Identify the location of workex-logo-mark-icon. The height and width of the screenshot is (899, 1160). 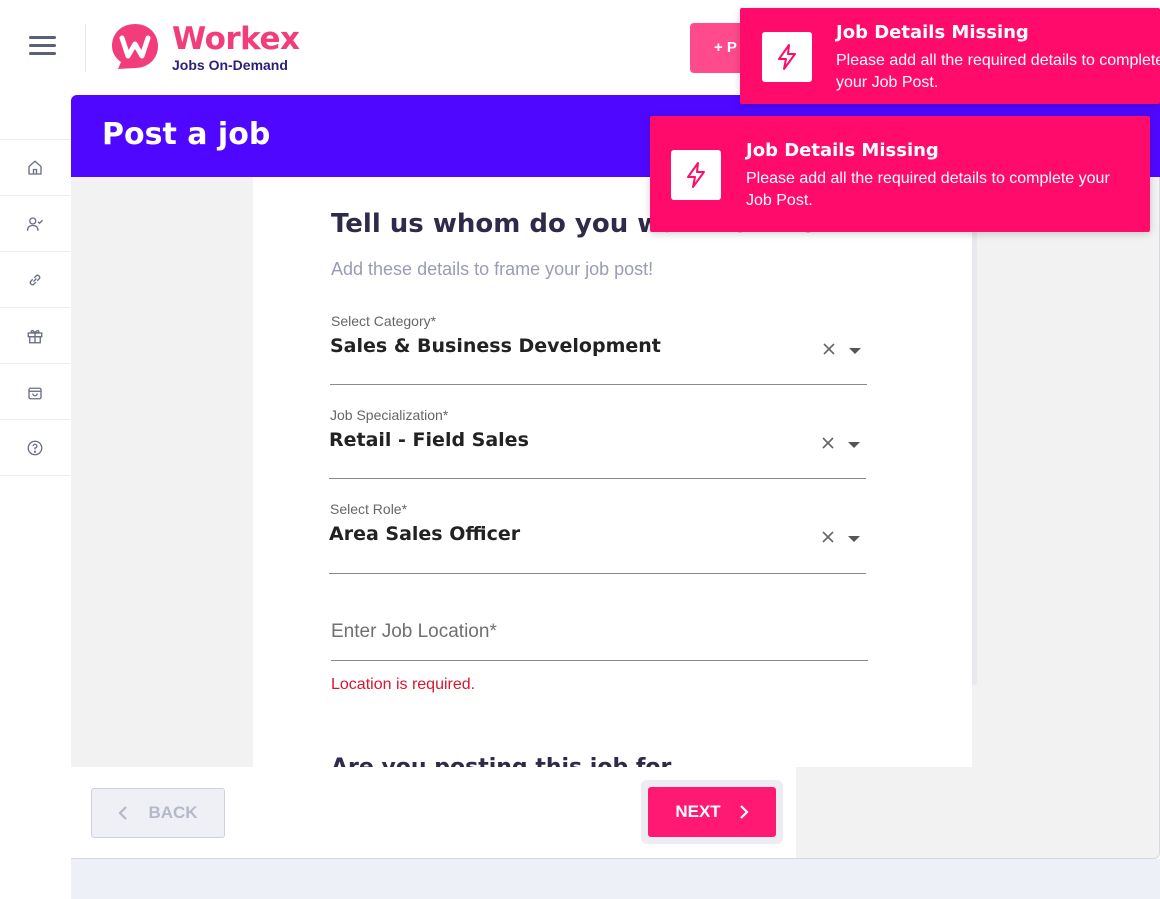
(135, 46).